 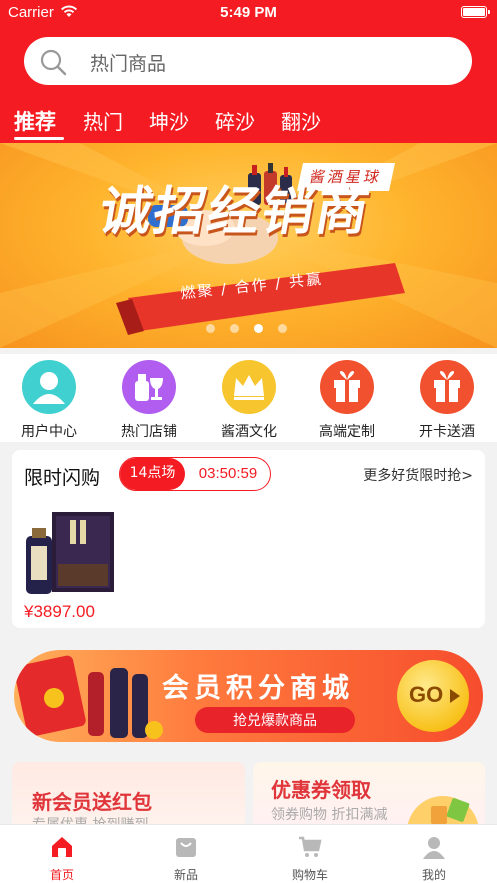 I want to click on coupon-card: 优惠券领取 领券购物 折扣满减, so click(x=369, y=797).